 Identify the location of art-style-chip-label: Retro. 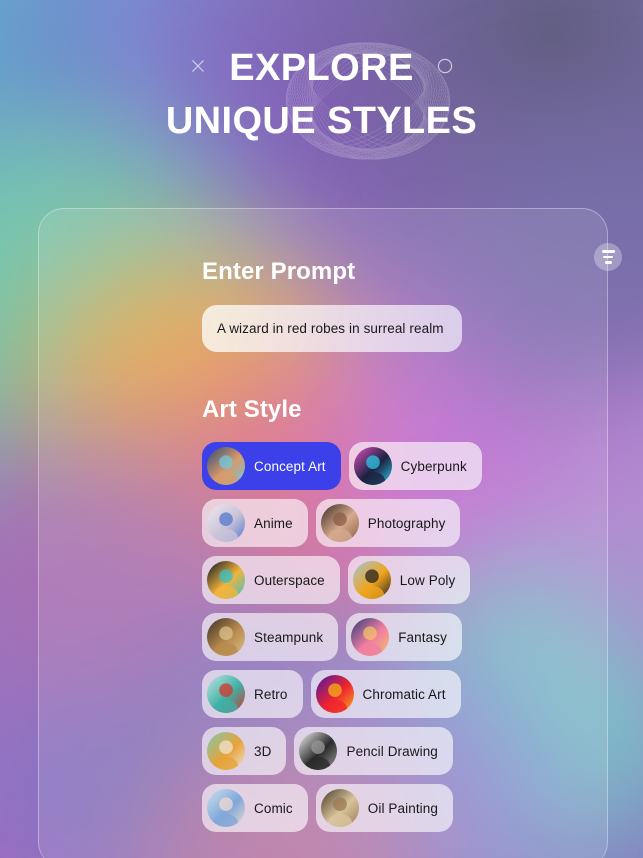
(271, 694).